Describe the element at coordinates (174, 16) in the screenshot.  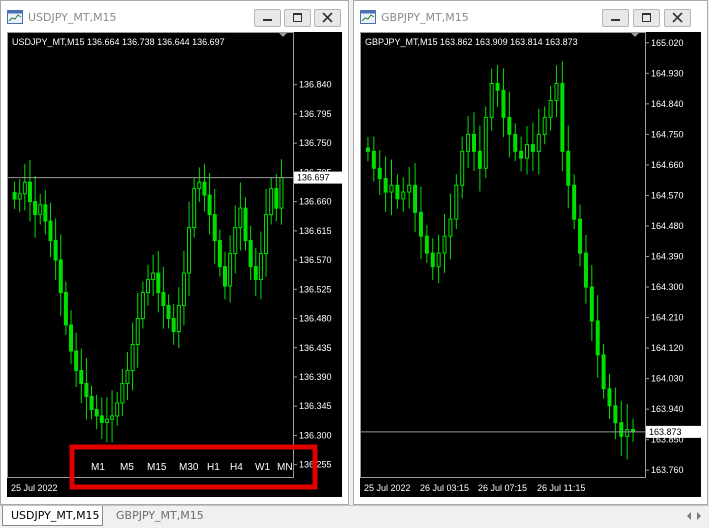
I see `window-titlebar: USDJPY_MT,M15` at that location.